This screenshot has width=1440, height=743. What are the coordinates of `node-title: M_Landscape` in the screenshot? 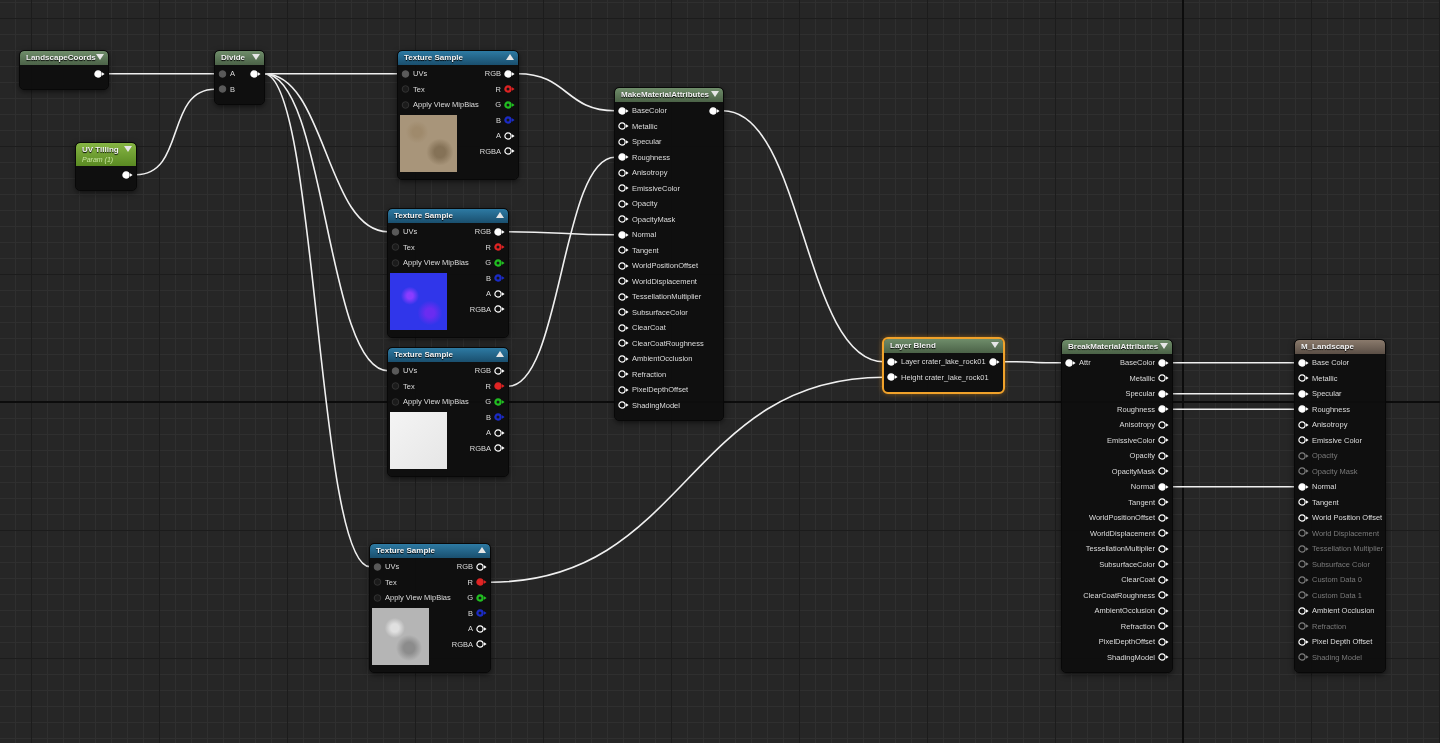 It's located at (1327, 347).